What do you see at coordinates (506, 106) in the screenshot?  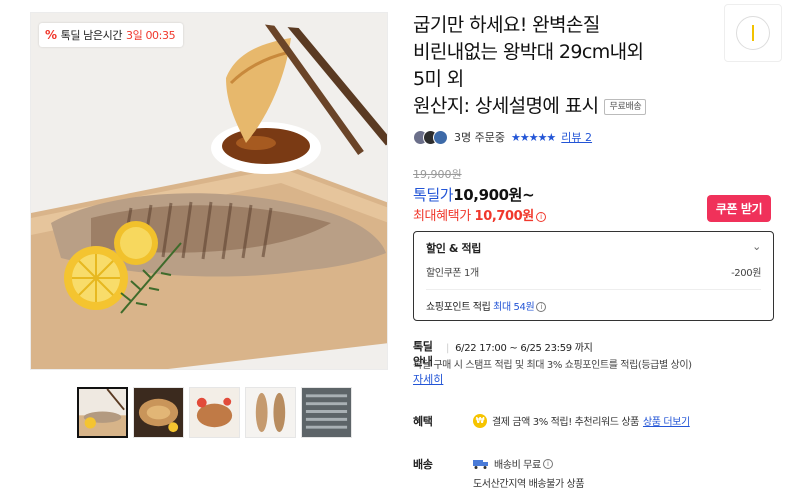 I see `origin-text: 원산지: 상세설명에 표시` at bounding box center [506, 106].